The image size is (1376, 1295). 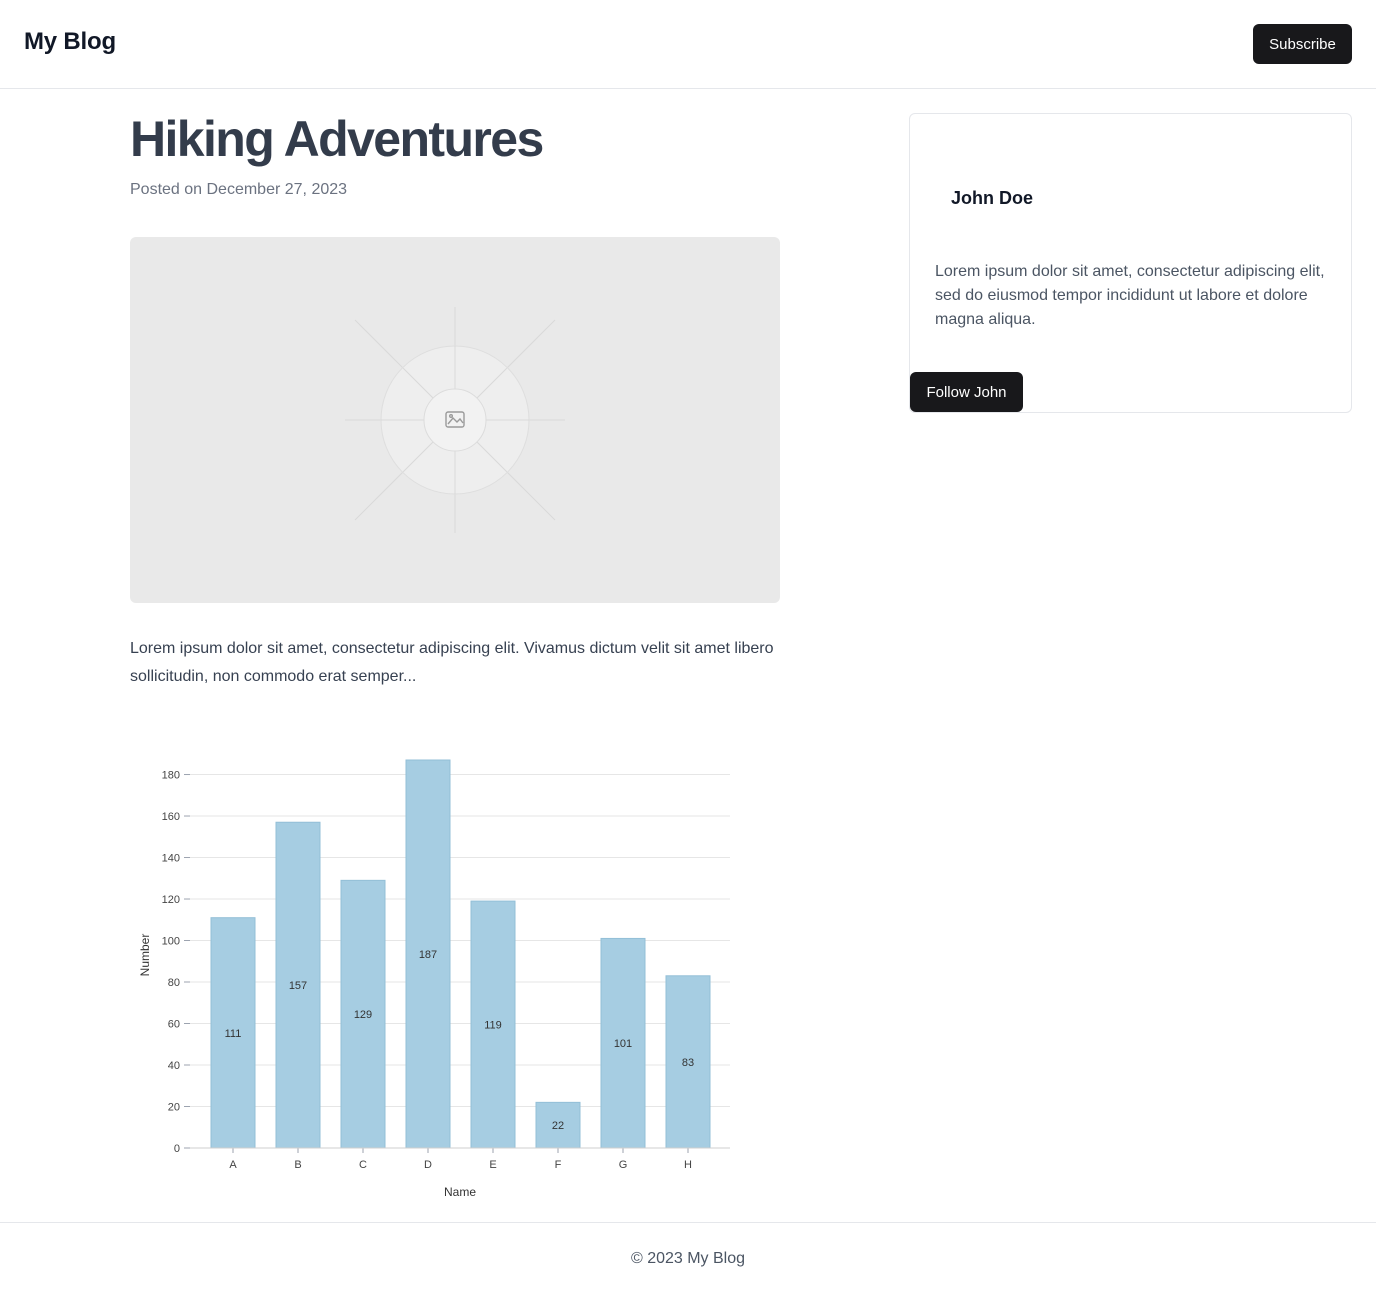 What do you see at coordinates (558, 1165) in the screenshot?
I see `x-tick-label: F` at bounding box center [558, 1165].